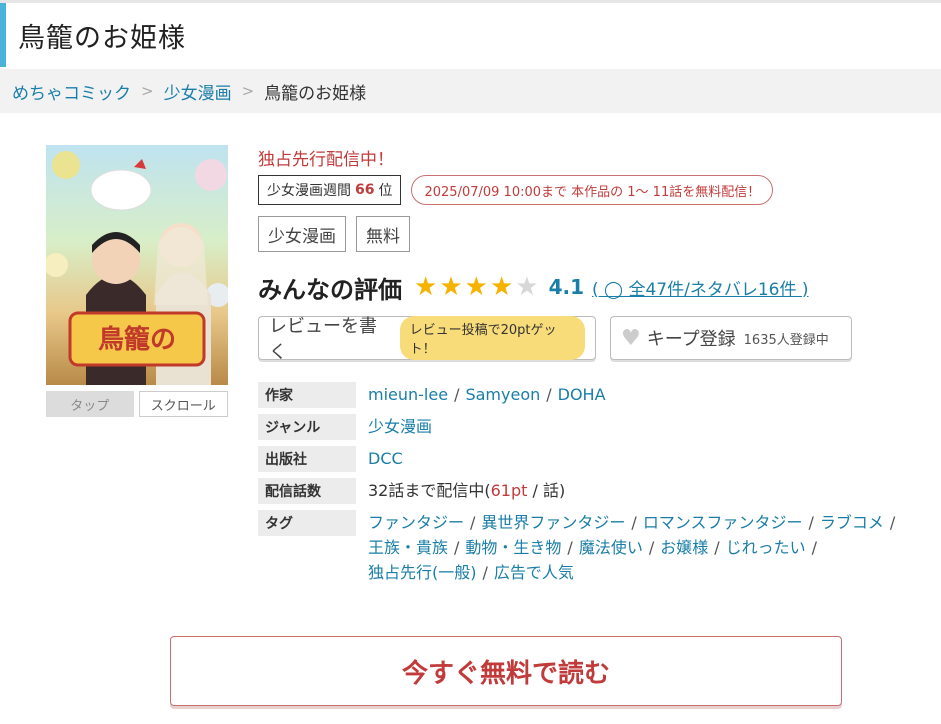 This screenshot has width=941, height=724. Describe the element at coordinates (546, 490) in the screenshot. I see `episodes-suffix: / 話)` at that location.